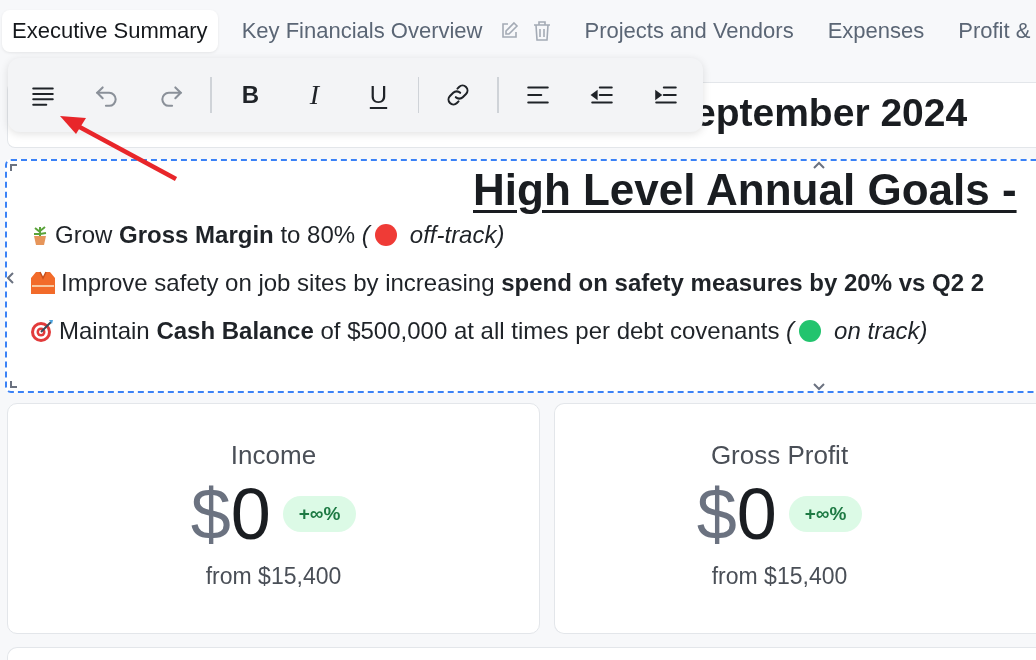 Image resolution: width=1036 pixels, height=660 pixels. What do you see at coordinates (314, 95) in the screenshot?
I see `italic-button: I` at bounding box center [314, 95].